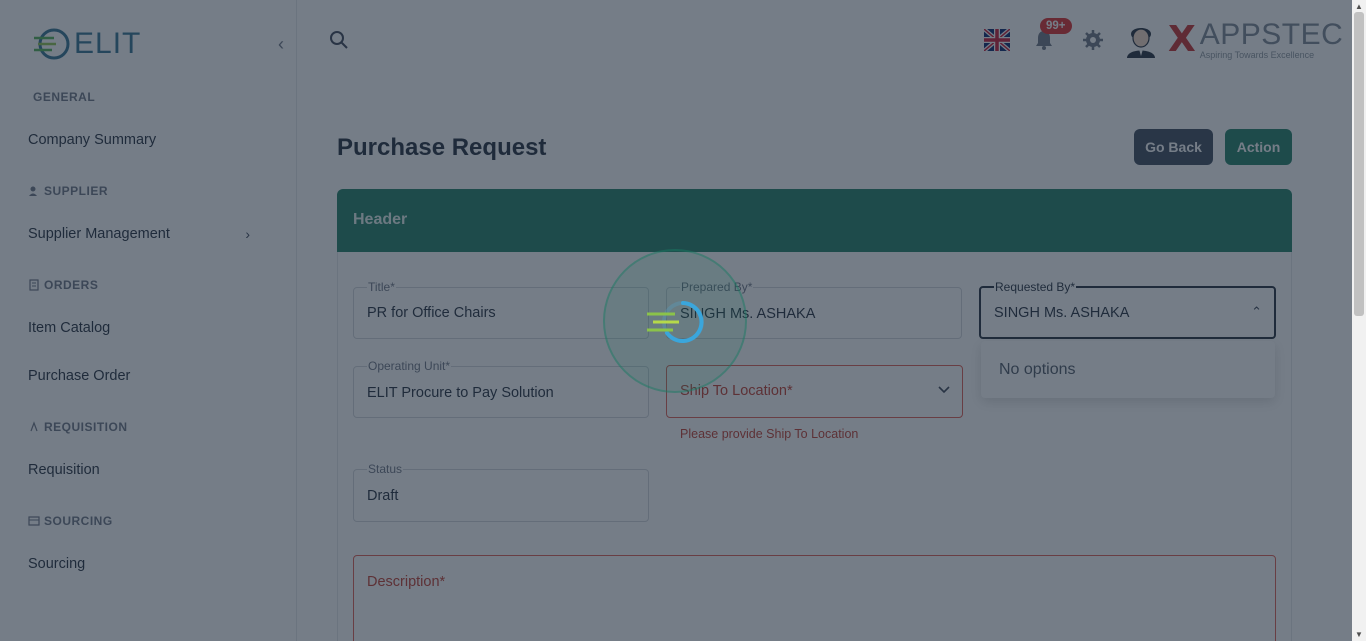  Describe the element at coordinates (99, 234) in the screenshot. I see `sidebar-item-label: Supplier Management` at that location.